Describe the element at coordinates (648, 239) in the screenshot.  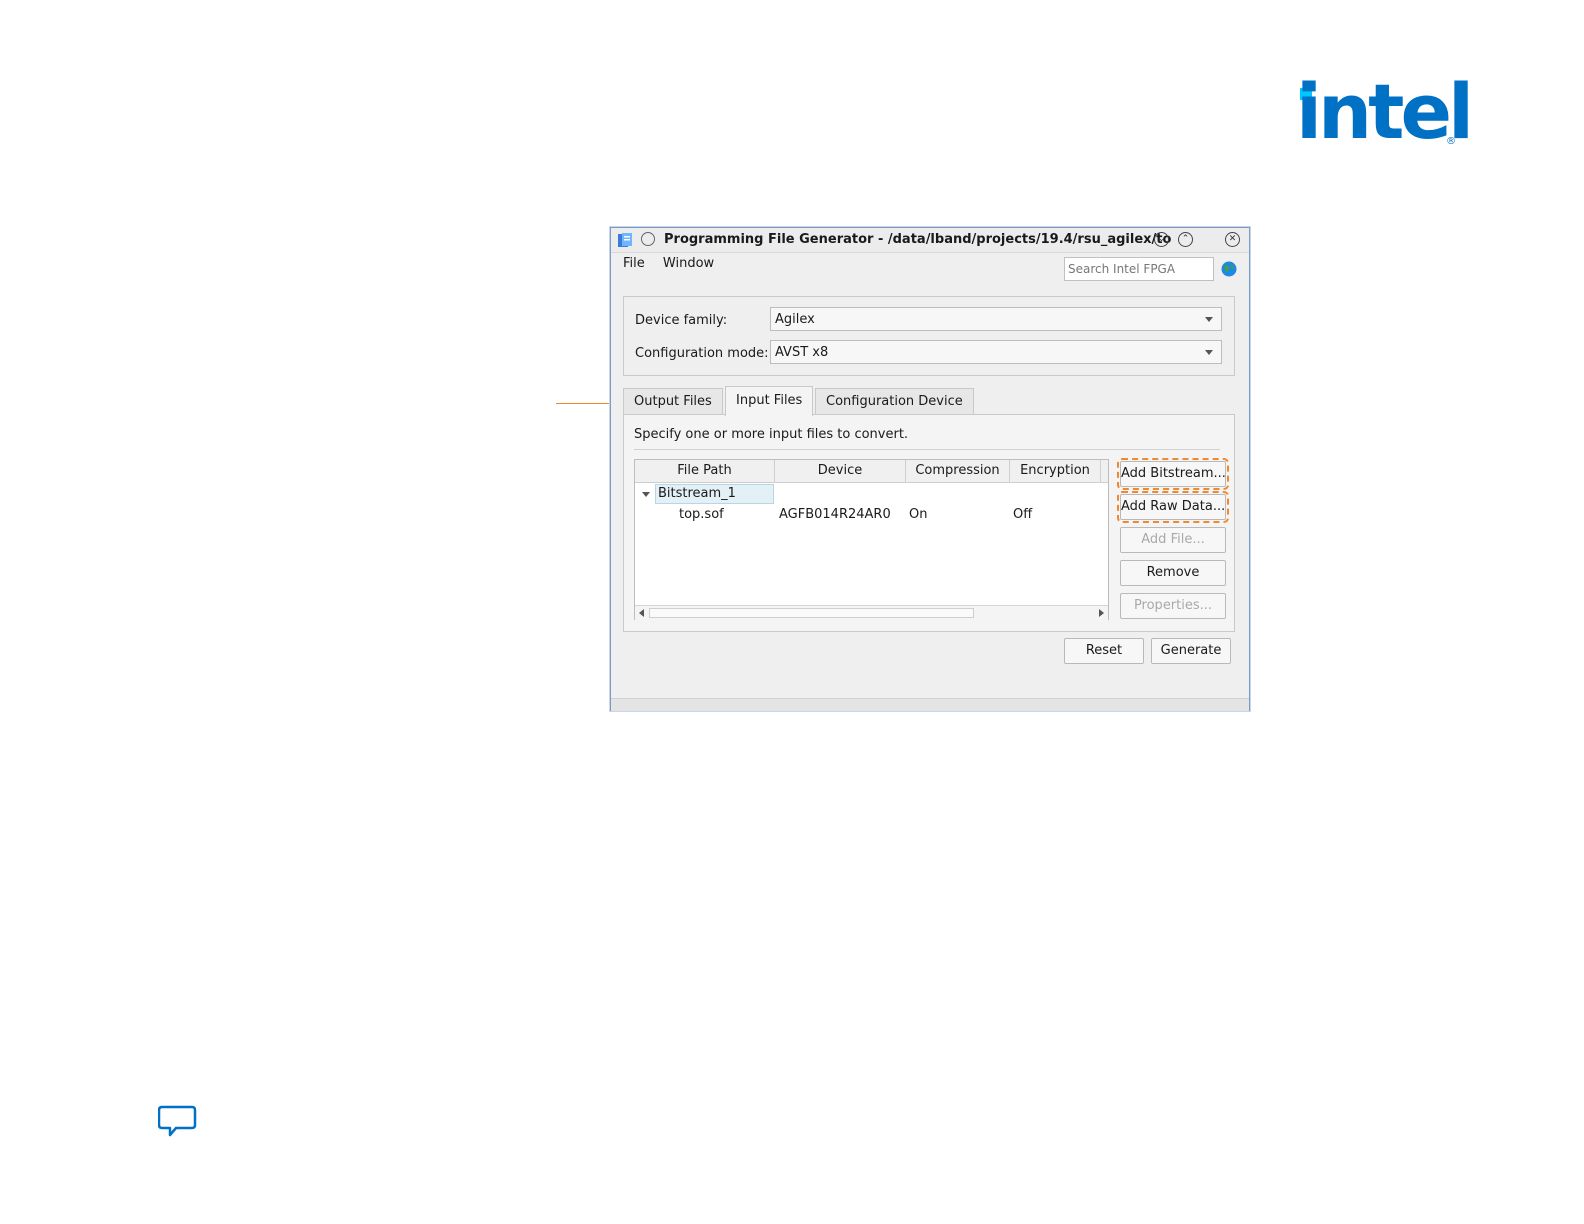
I see `window-menu-icon` at that location.